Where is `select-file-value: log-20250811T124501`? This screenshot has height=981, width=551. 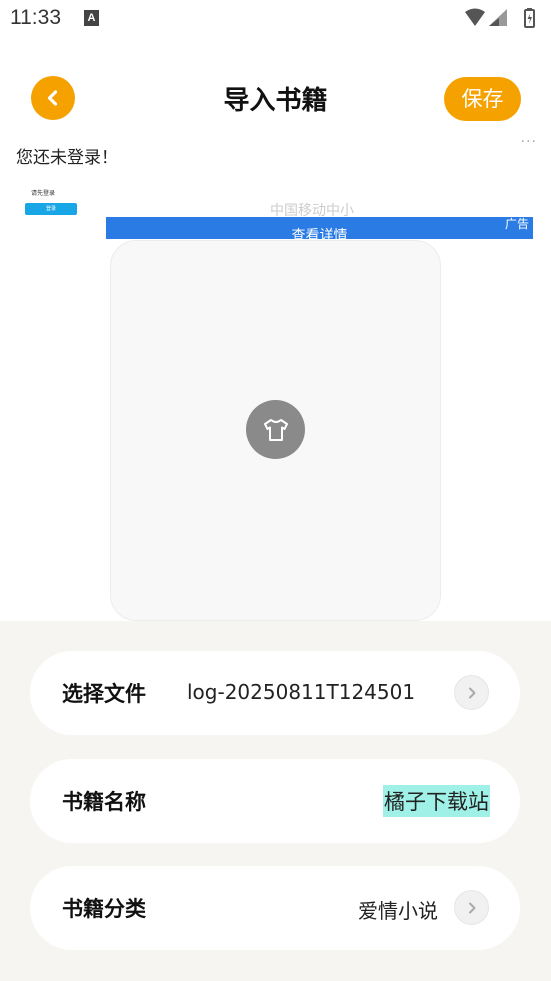 select-file-value: log-20250811T124501 is located at coordinates (301, 692).